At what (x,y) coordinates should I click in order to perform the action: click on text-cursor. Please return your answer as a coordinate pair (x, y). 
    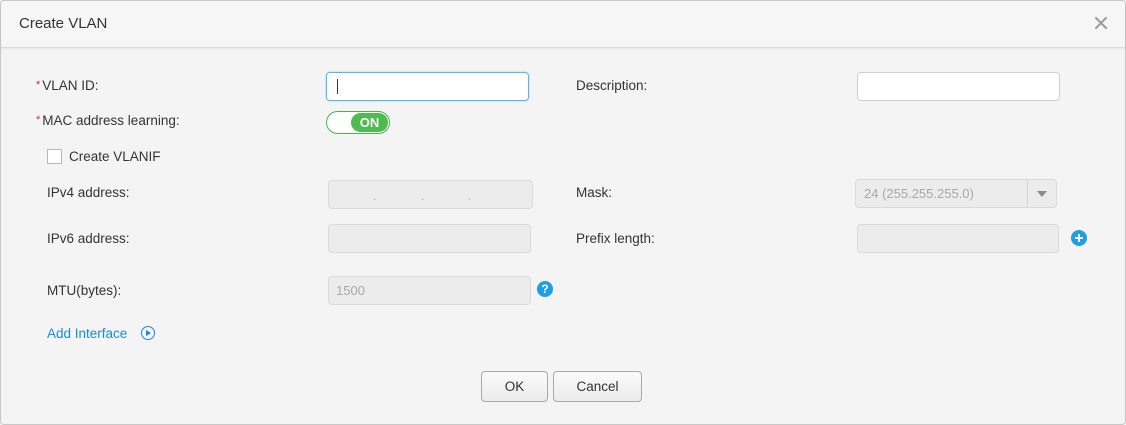
    Looking at the image, I should click on (337, 86).